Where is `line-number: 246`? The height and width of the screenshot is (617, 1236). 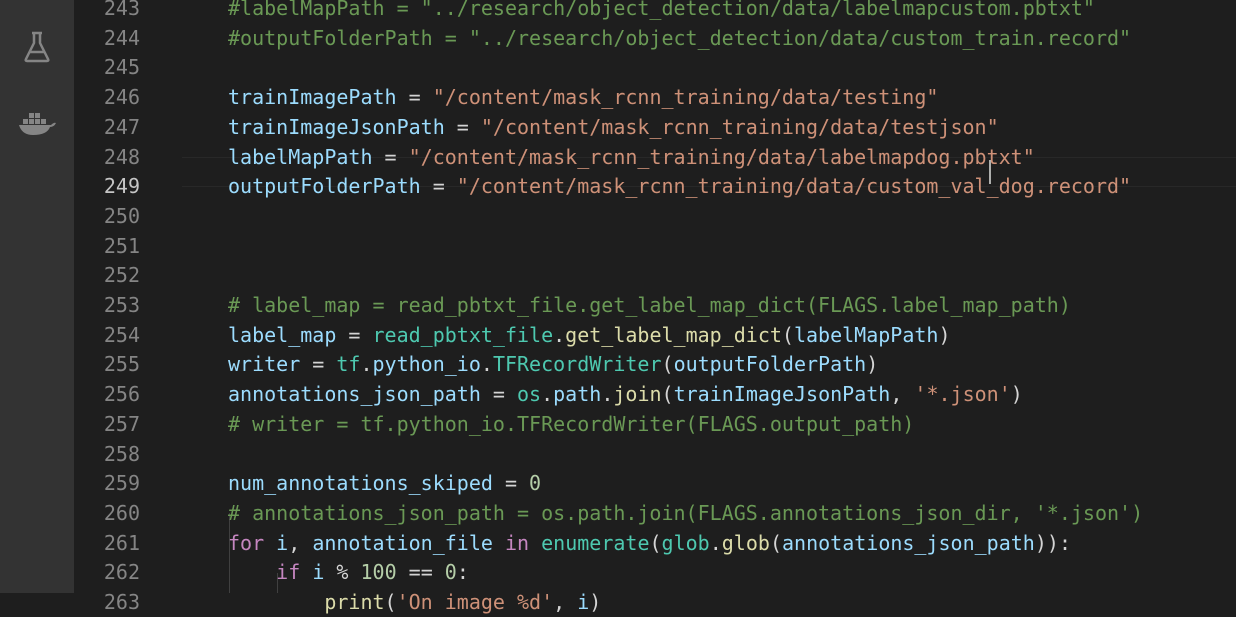
line-number: 246 is located at coordinates (121, 97).